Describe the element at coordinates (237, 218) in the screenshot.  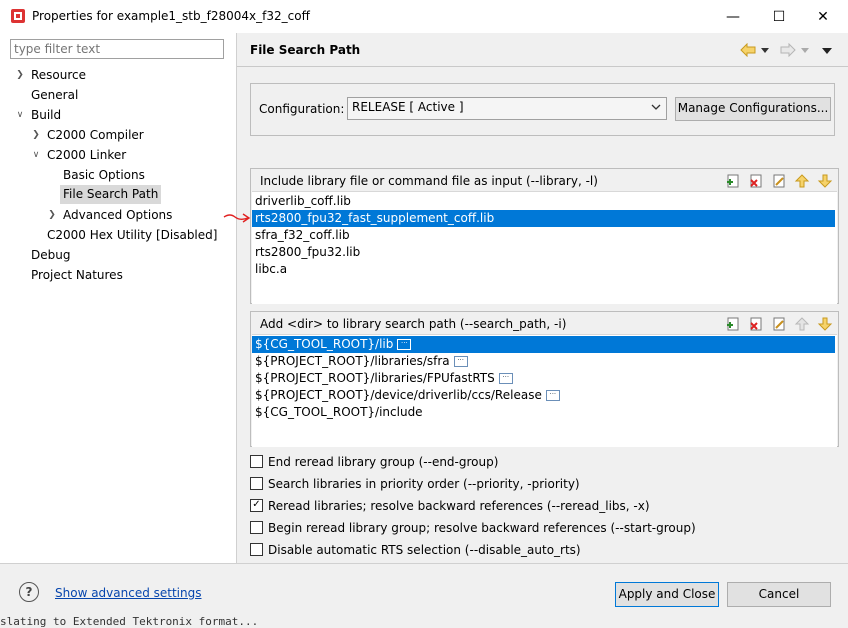
I see `annotation-arrow-icon` at that location.